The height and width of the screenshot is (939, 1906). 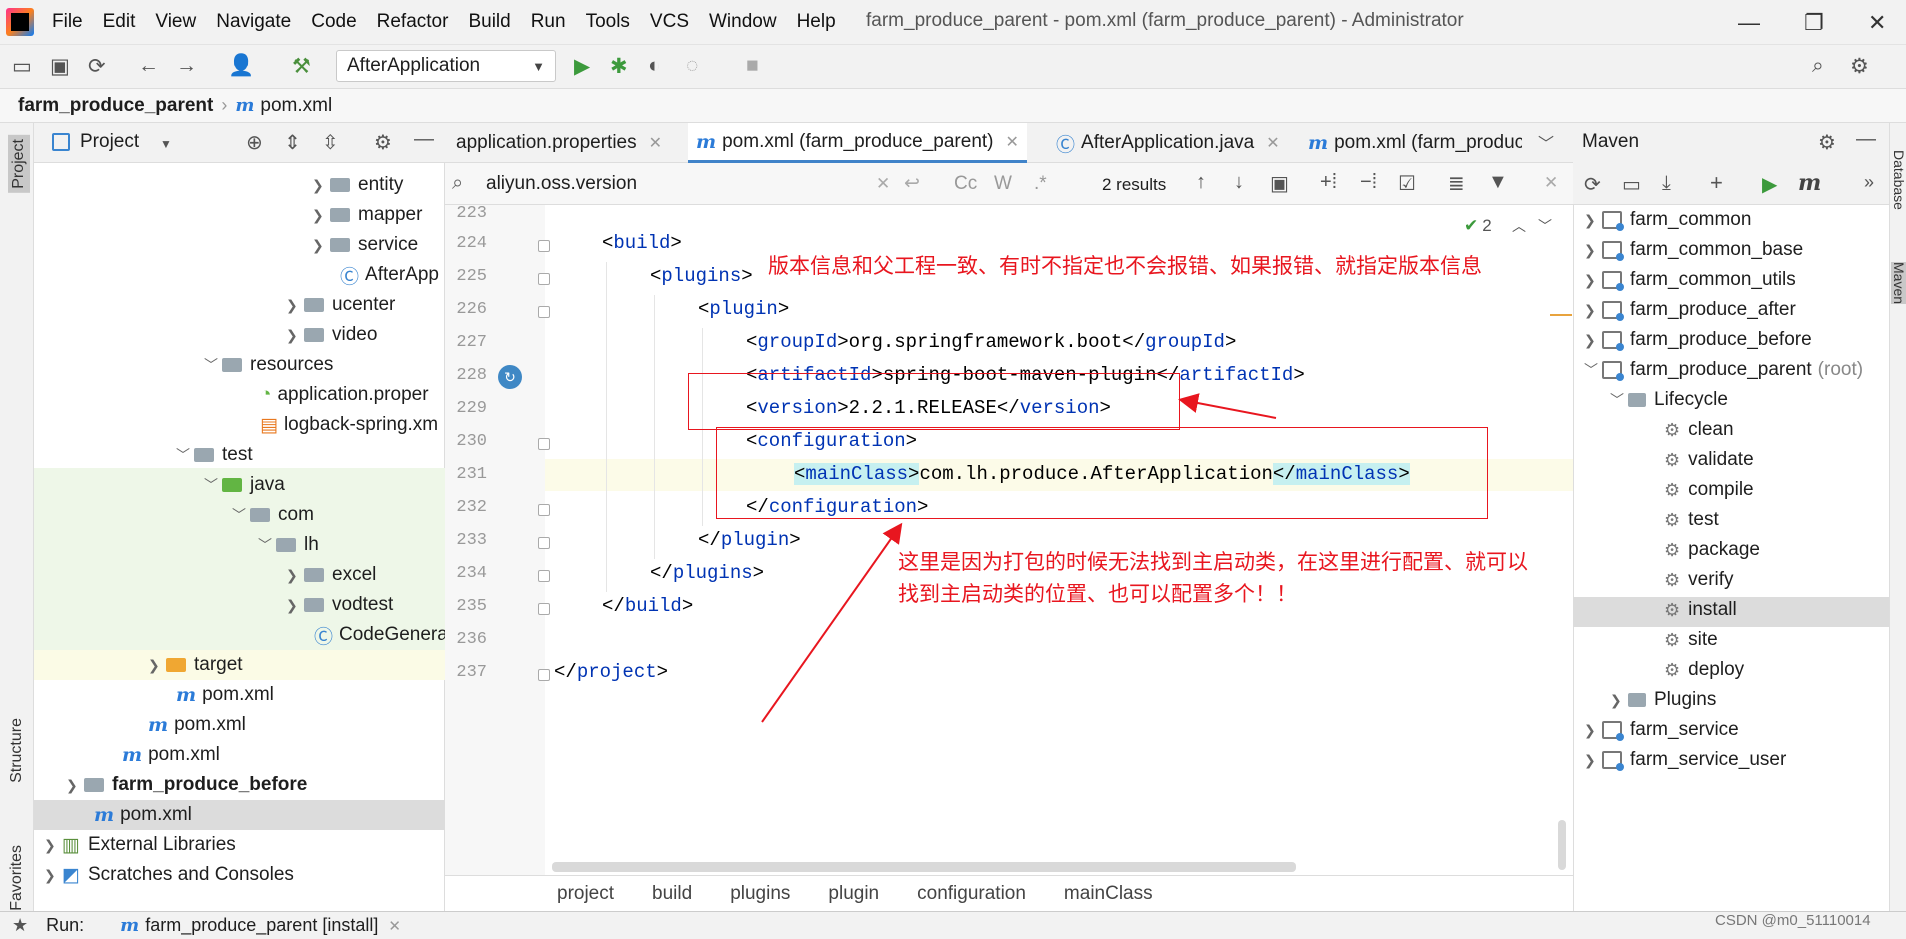 I want to click on maven-module-farm-produce-after: ❯ farm_produce_after, so click(x=1690, y=310).